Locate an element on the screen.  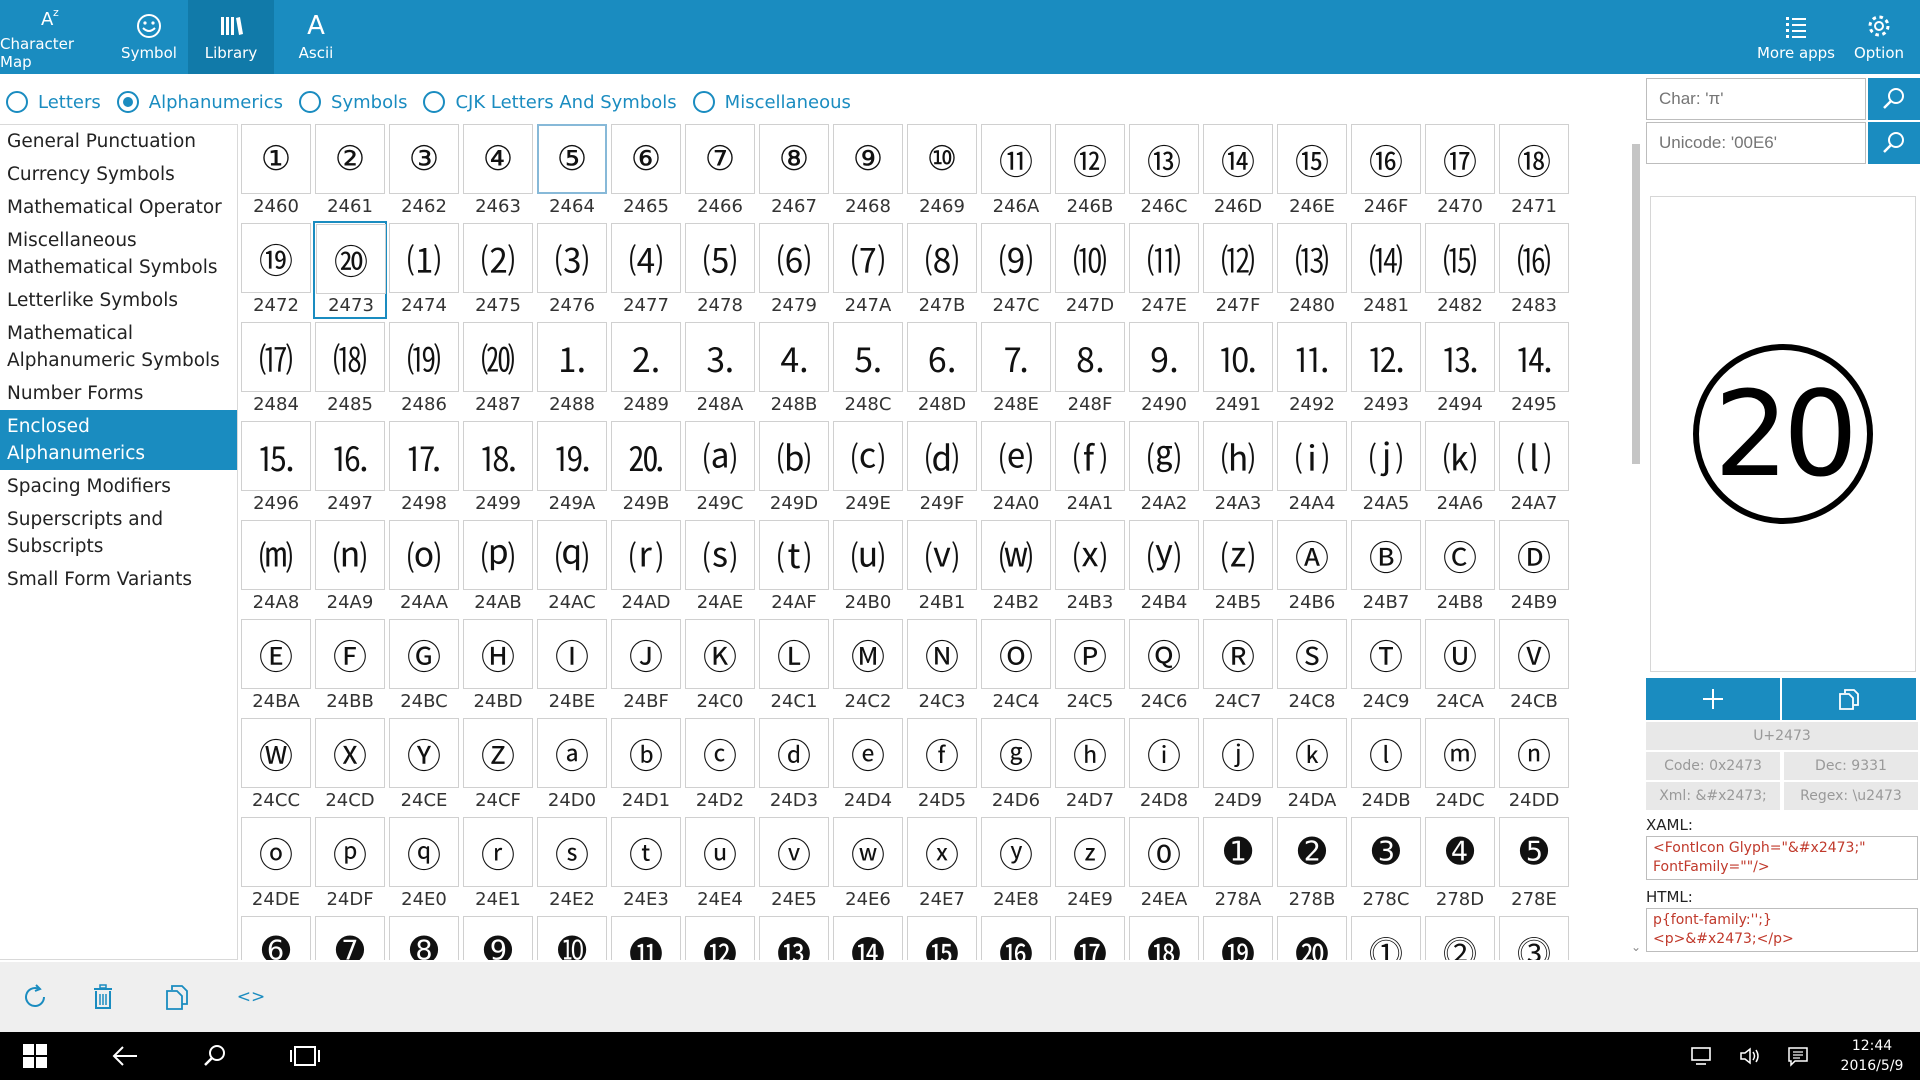
char-cell: ⓫24EB is located at coordinates (647, 938).